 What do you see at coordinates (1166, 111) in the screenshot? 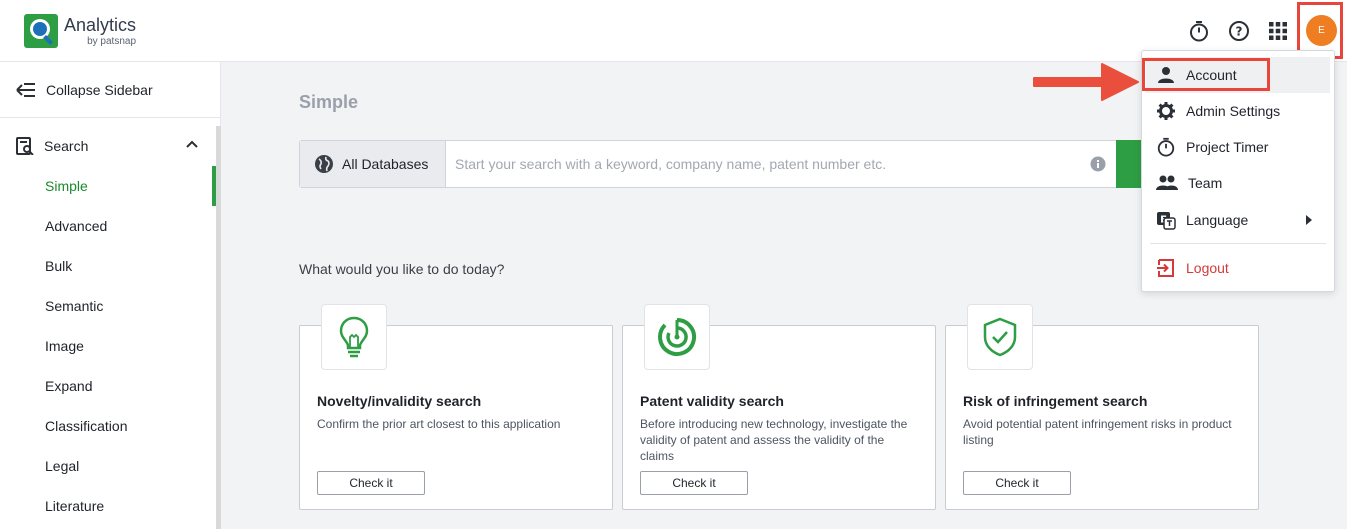
I see `gear-icon` at bounding box center [1166, 111].